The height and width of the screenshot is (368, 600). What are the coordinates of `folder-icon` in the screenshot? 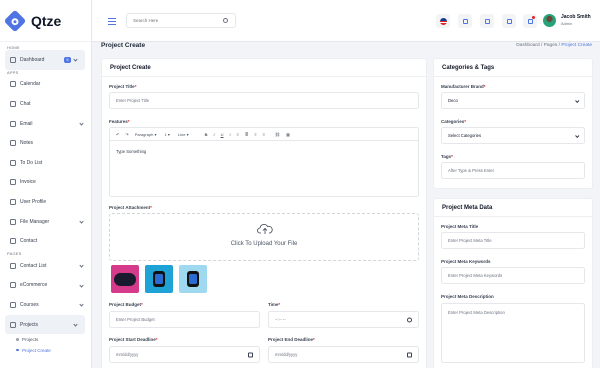 It's located at (13, 221).